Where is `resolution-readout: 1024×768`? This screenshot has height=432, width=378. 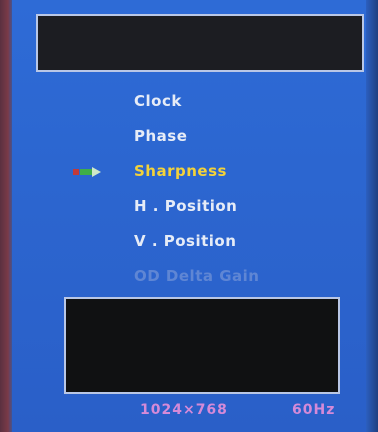
resolution-readout: 1024×768 is located at coordinates (184, 410).